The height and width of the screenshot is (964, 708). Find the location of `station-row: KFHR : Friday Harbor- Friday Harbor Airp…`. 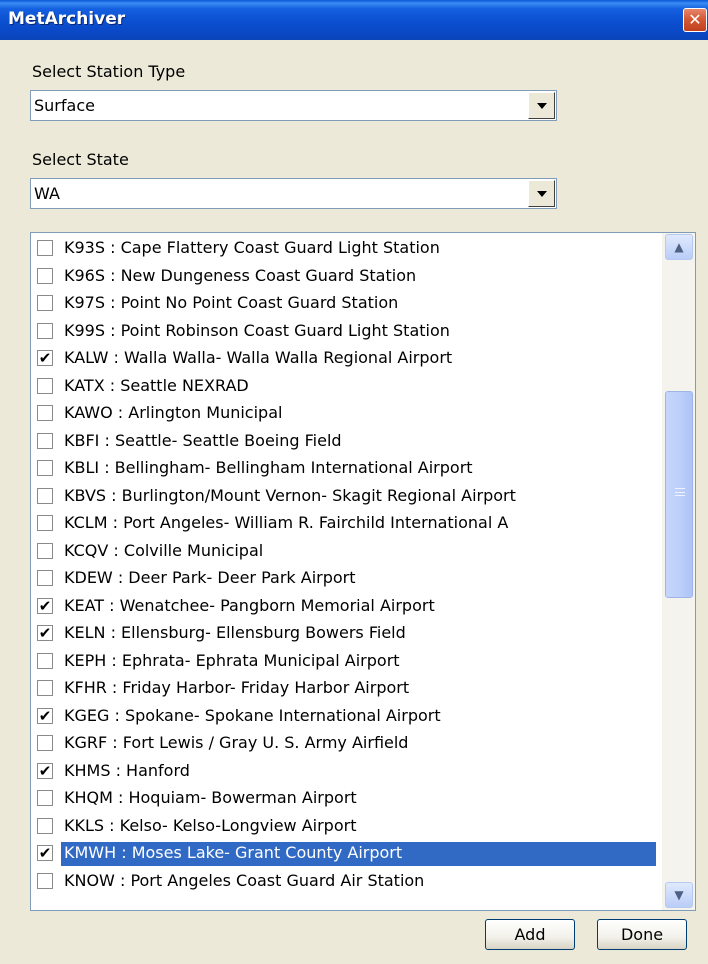

station-row: KFHR : Friday Harbor- Friday Harbor Airp… is located at coordinates (346, 689).